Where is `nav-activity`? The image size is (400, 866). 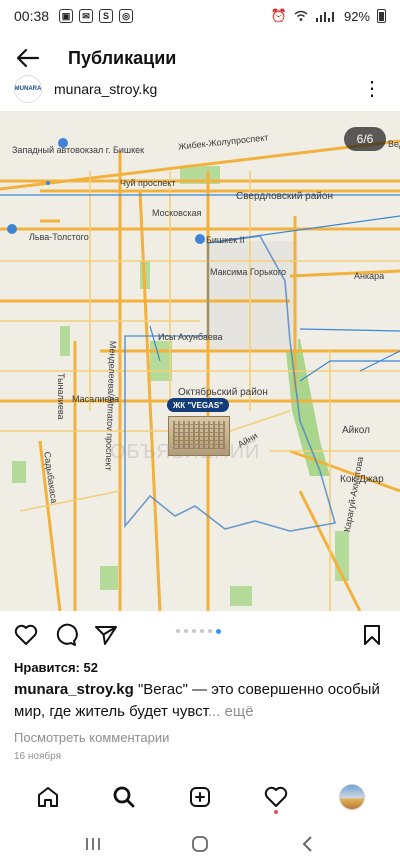
nav-activity is located at coordinates (276, 797).